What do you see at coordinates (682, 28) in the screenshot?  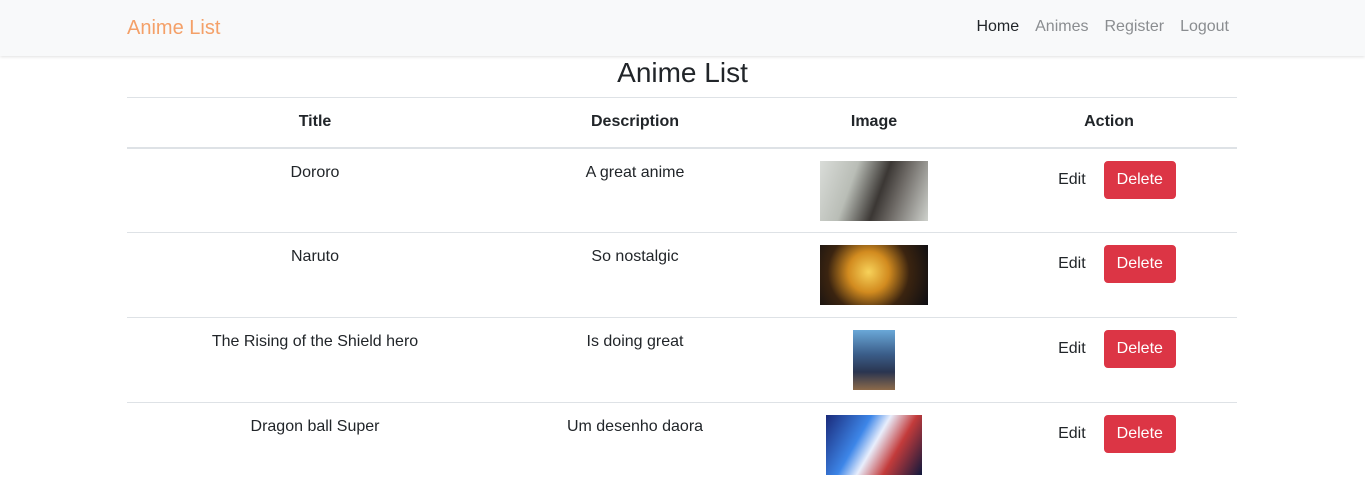 I see `navbar: Anime List Home Animes Register Logout` at bounding box center [682, 28].